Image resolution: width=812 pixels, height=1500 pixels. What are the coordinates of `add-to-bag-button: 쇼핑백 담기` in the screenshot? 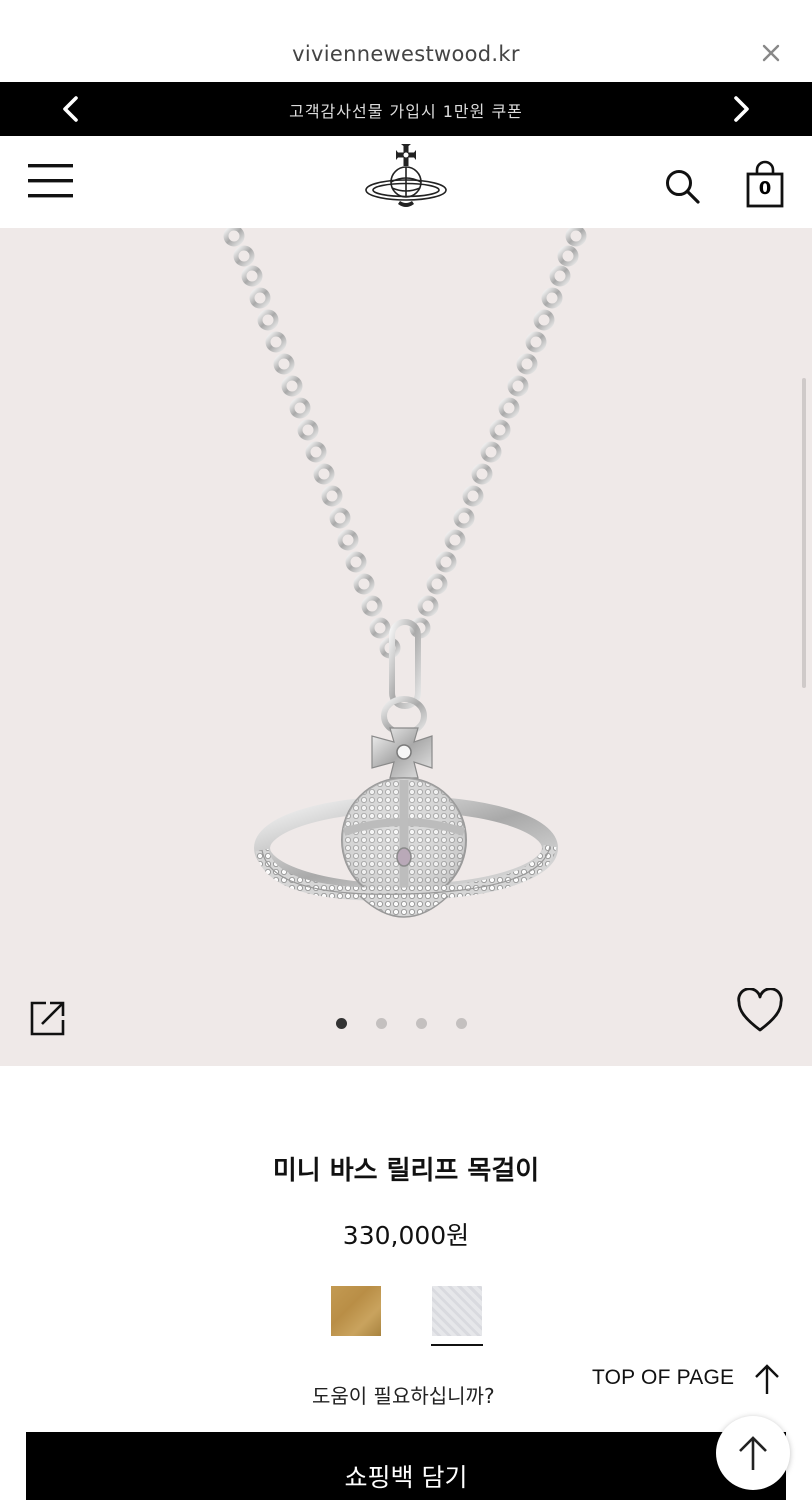 It's located at (406, 1466).